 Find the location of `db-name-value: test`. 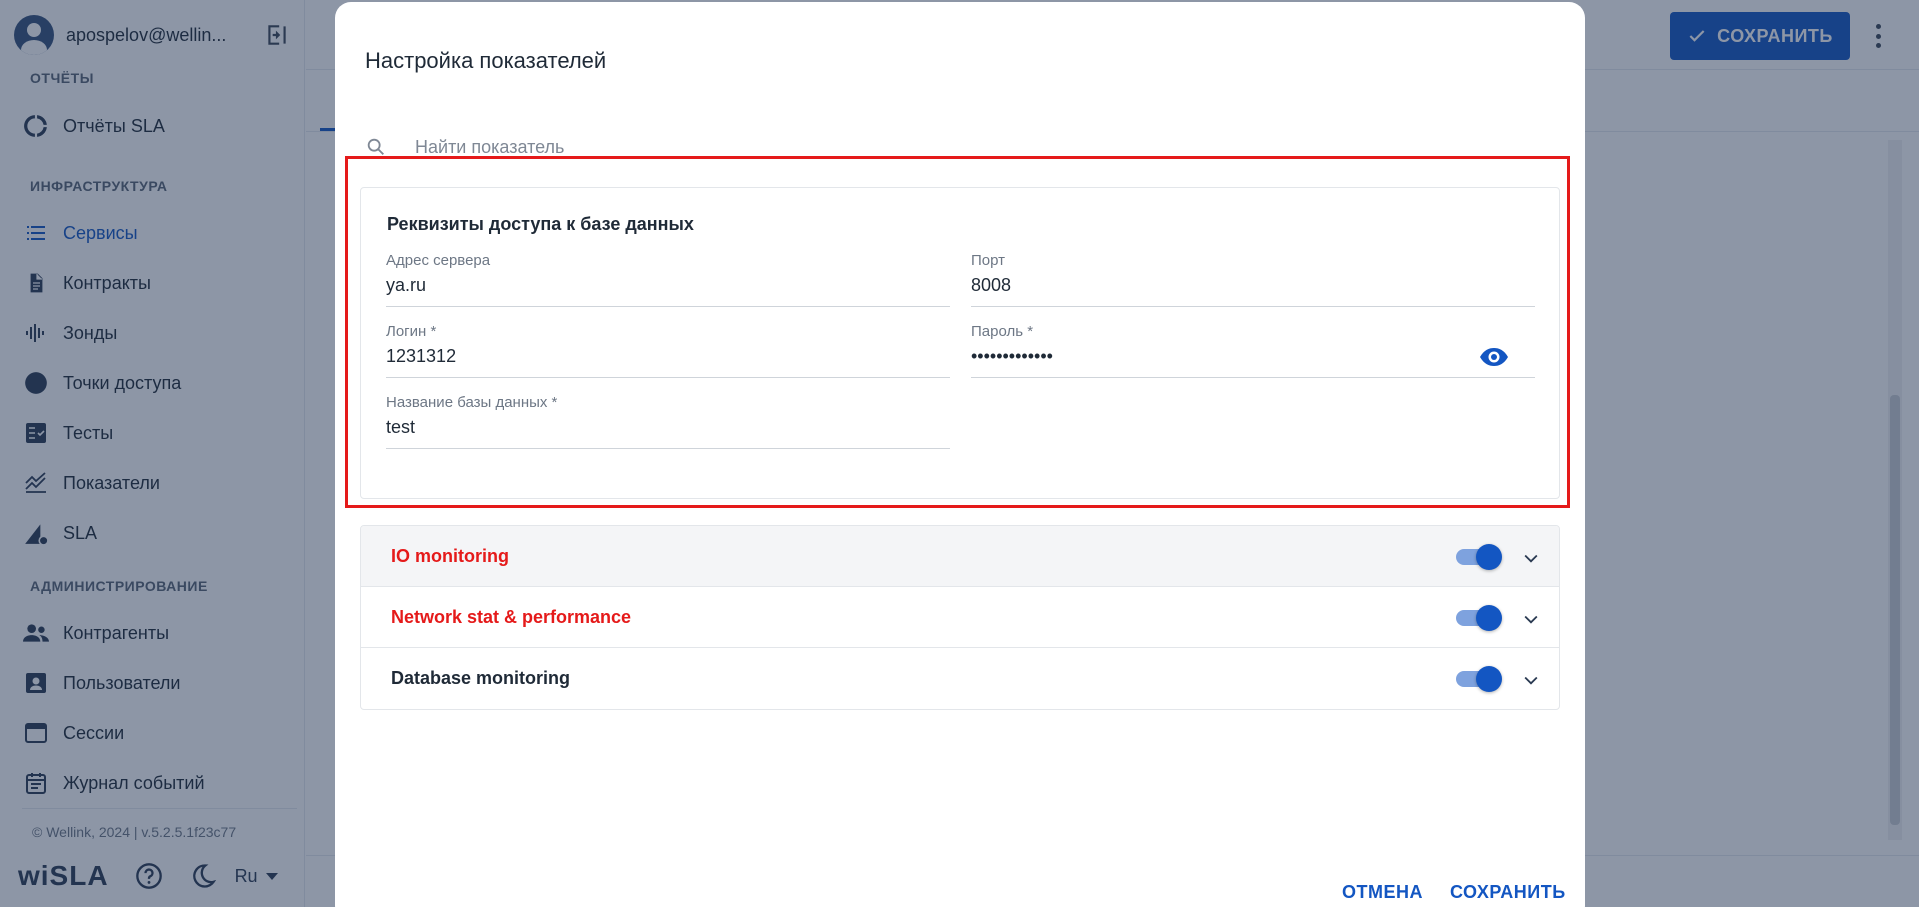

db-name-value: test is located at coordinates (400, 427).